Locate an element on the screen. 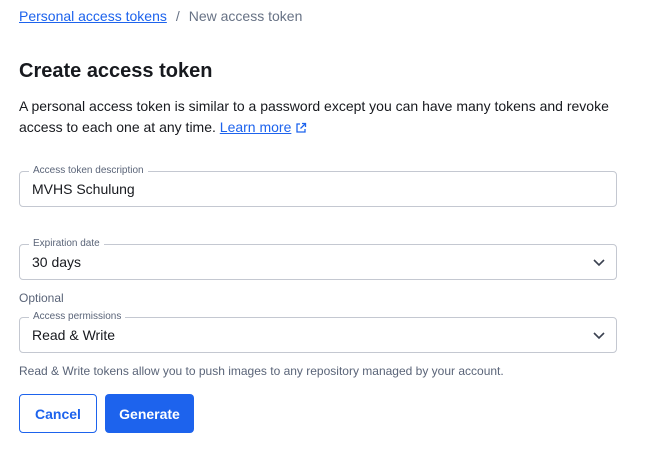  access-token-description-label: Access token description is located at coordinates (88, 171).